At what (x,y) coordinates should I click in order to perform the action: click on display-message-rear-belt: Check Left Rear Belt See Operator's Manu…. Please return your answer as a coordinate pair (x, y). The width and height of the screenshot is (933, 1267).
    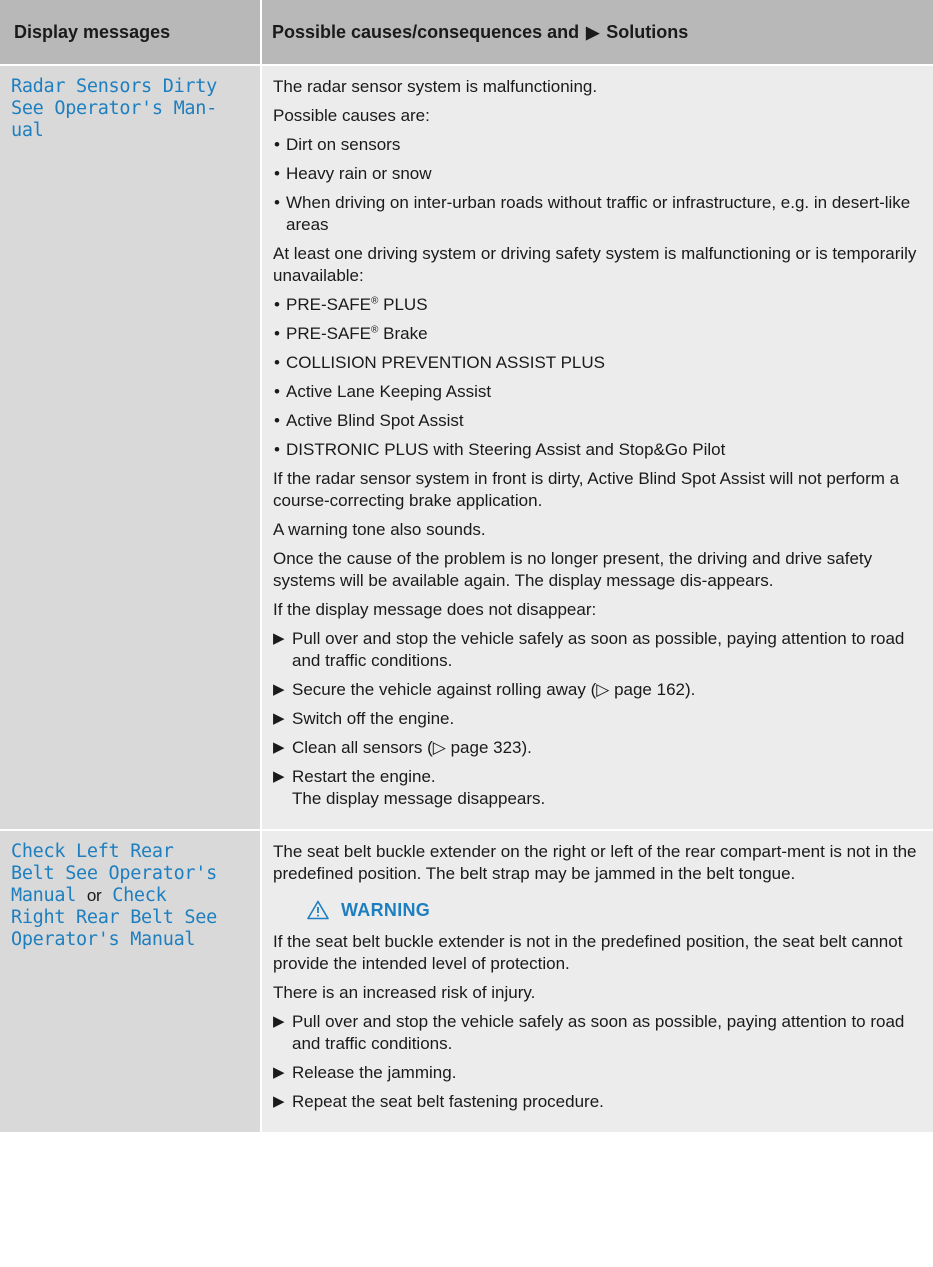
    Looking at the image, I should click on (130, 896).